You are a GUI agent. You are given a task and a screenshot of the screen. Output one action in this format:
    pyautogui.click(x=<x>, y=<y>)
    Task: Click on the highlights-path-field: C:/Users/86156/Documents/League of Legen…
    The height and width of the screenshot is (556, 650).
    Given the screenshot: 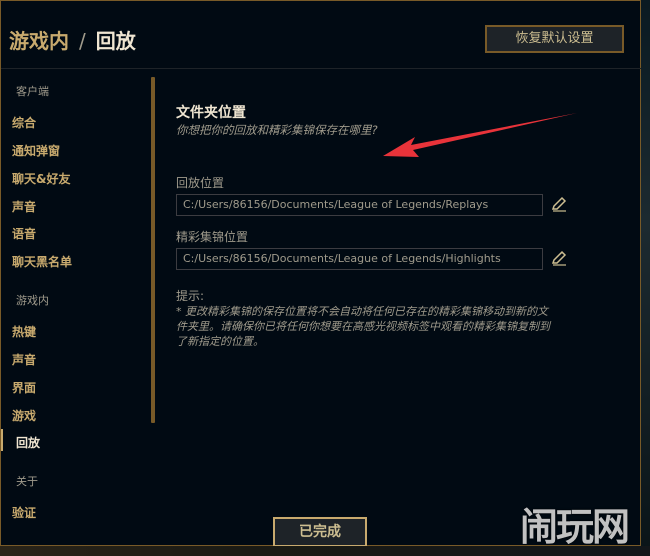 What is the action you would take?
    pyautogui.click(x=359, y=259)
    